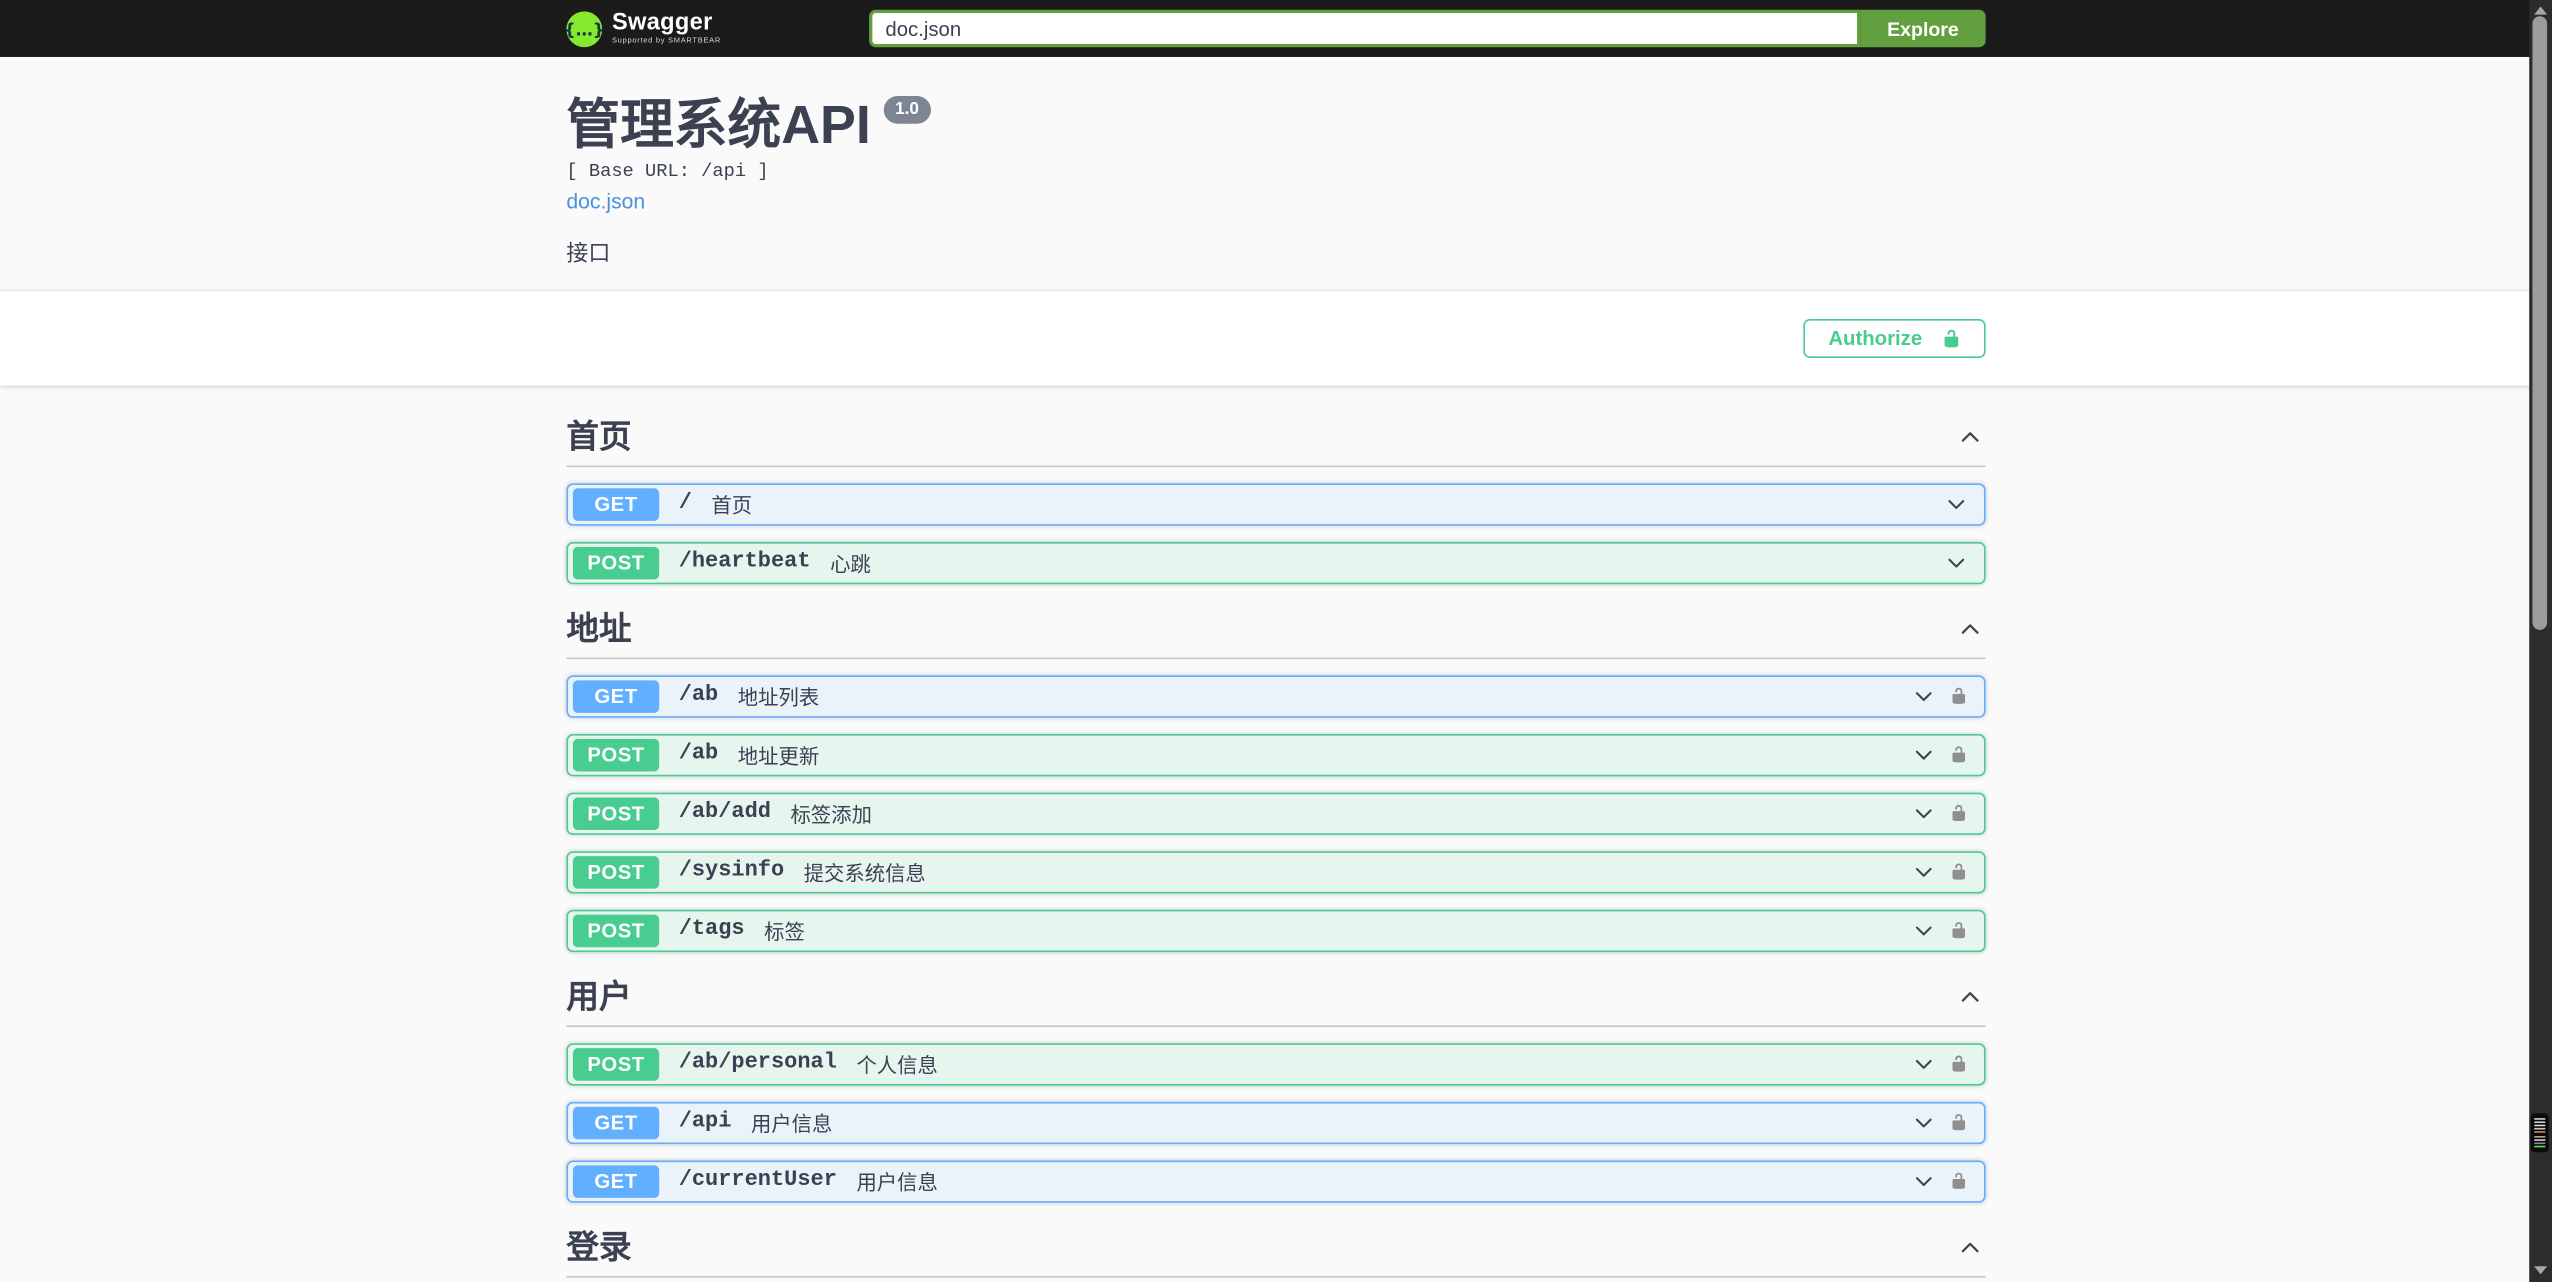 The image size is (2552, 1282). Describe the element at coordinates (778, 698) in the screenshot. I see `operation-summary: 地址列表` at that location.